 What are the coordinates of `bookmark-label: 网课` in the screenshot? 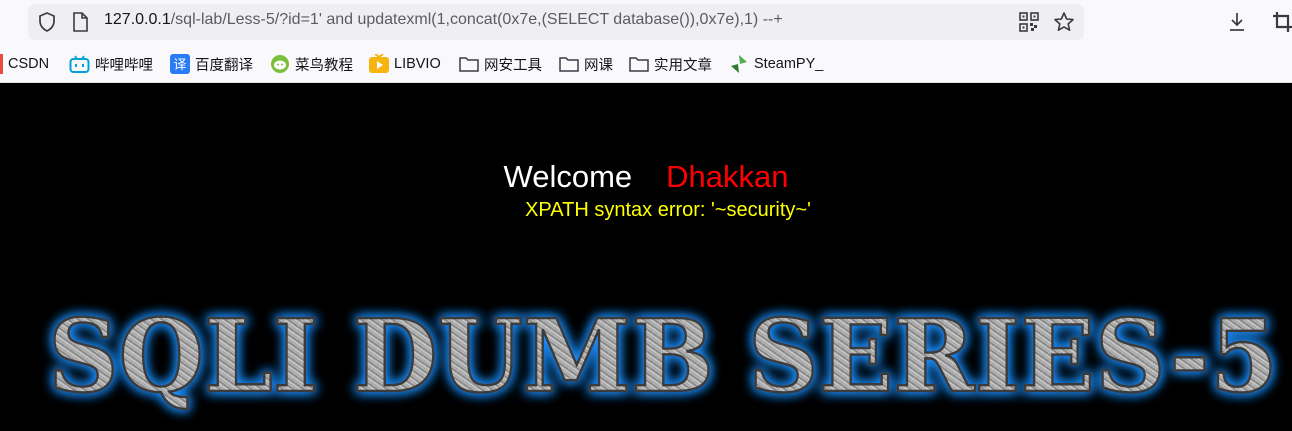 It's located at (598, 65).